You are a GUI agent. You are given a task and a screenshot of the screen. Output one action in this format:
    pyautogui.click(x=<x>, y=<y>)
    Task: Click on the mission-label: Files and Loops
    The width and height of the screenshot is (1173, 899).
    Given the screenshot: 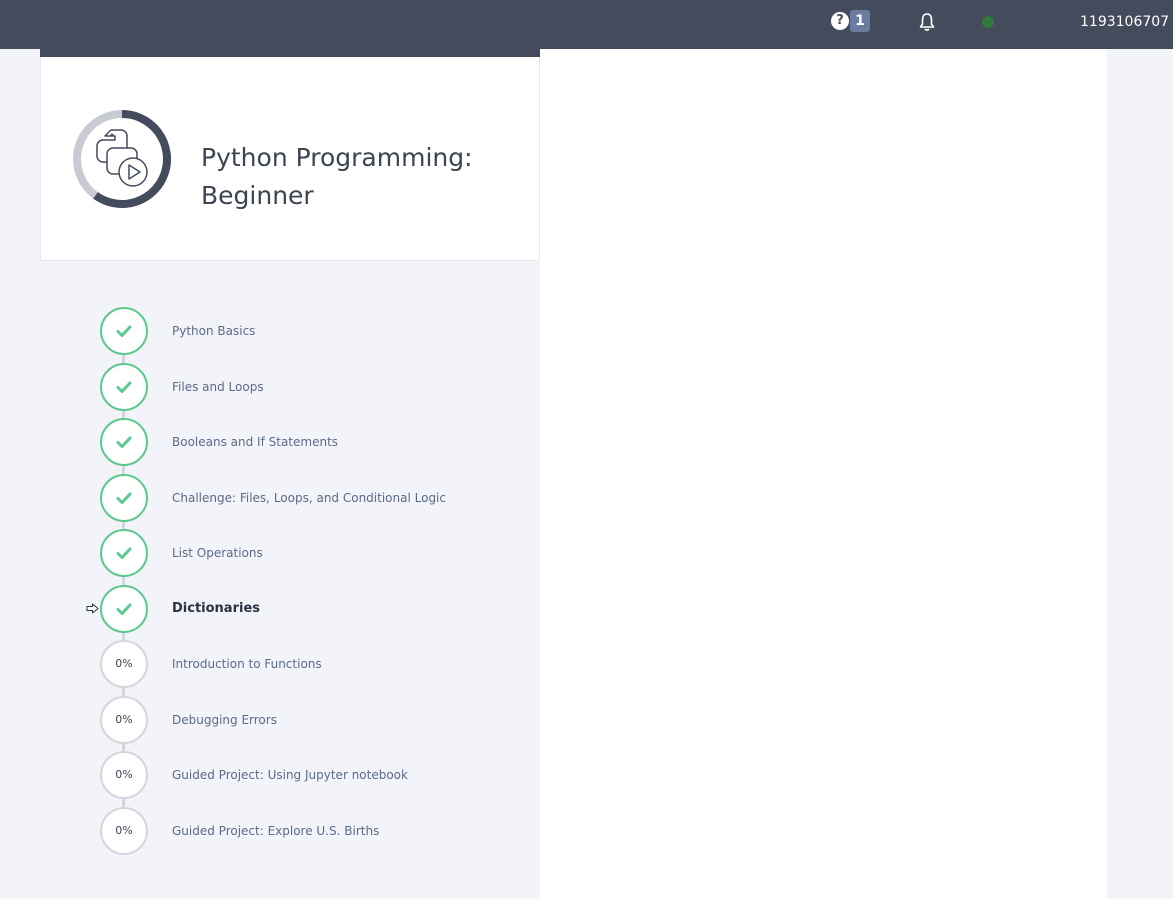 What is the action you would take?
    pyautogui.click(x=218, y=387)
    